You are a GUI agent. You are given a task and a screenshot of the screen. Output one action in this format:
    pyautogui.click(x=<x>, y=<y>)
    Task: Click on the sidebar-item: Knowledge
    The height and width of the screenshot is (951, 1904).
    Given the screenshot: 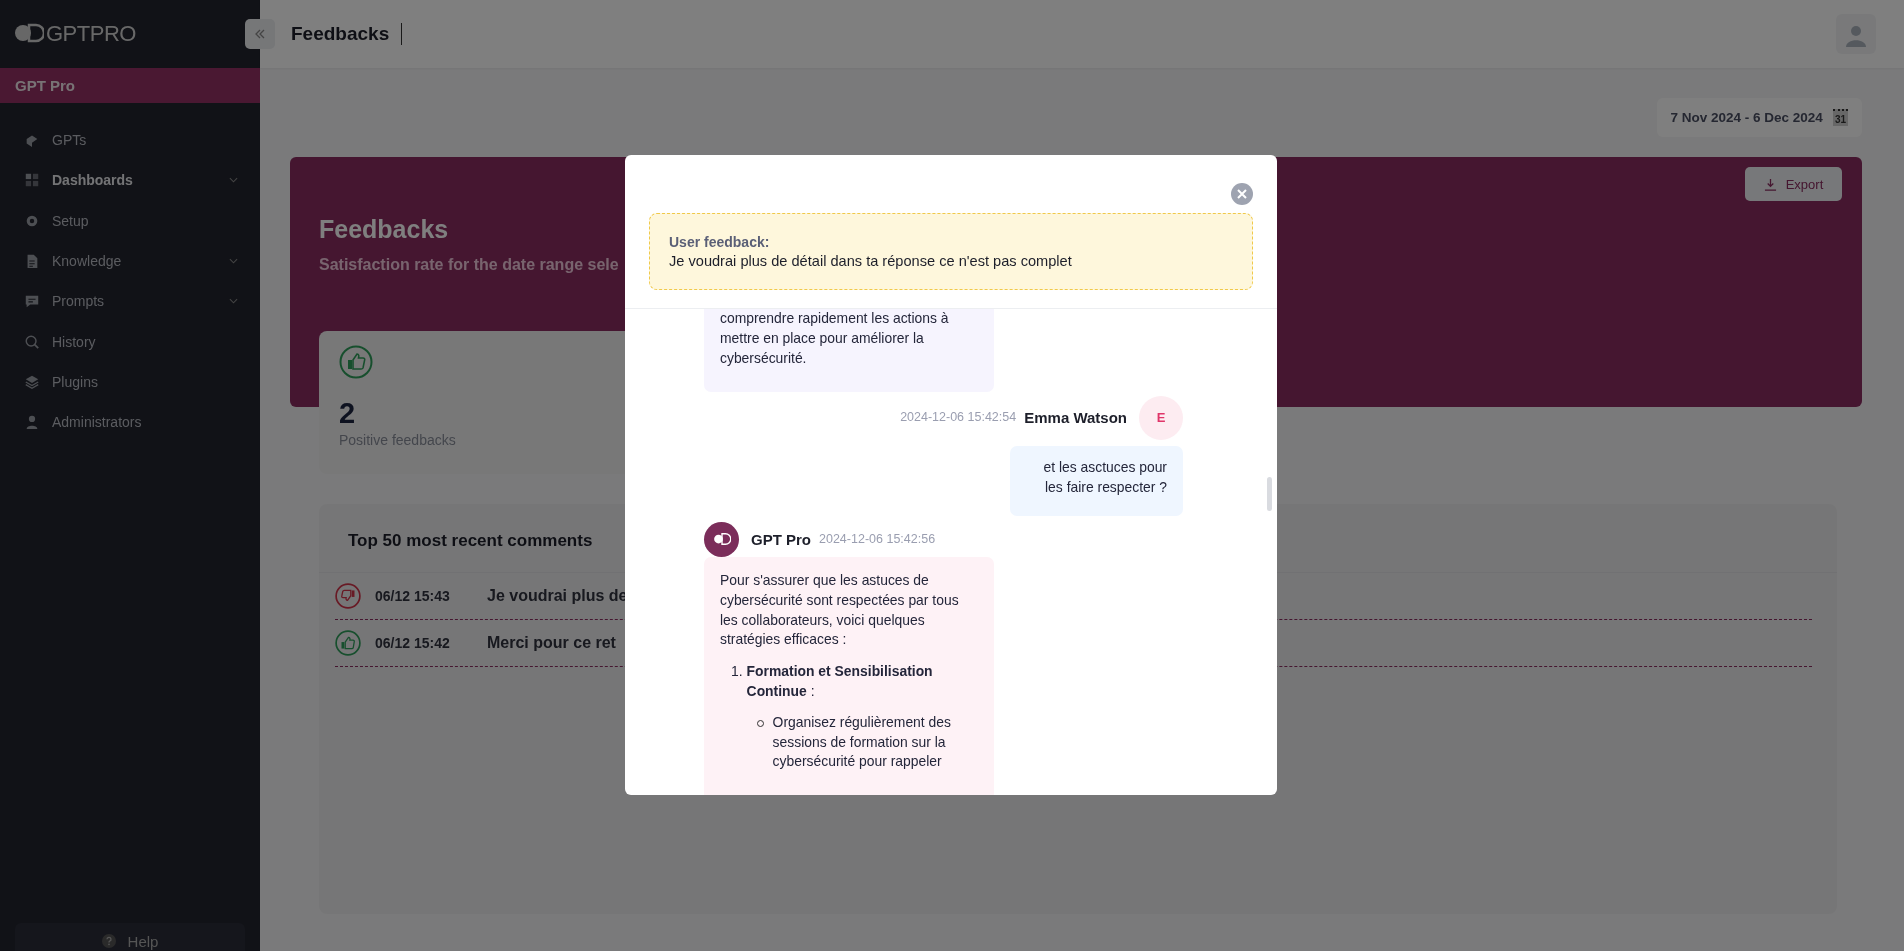 What is the action you would take?
    pyautogui.click(x=130, y=261)
    